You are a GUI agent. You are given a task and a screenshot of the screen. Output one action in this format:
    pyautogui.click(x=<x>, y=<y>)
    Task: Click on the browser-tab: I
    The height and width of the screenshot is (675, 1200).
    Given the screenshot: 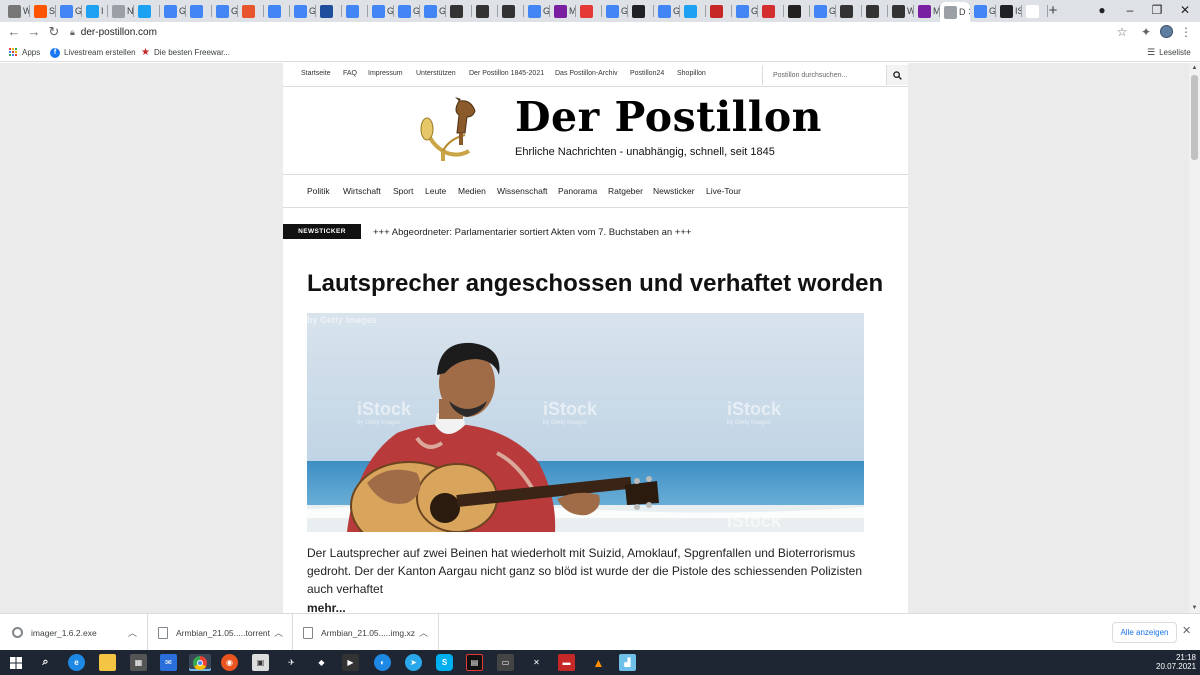 What is the action you would take?
    pyautogui.click(x=95, y=11)
    